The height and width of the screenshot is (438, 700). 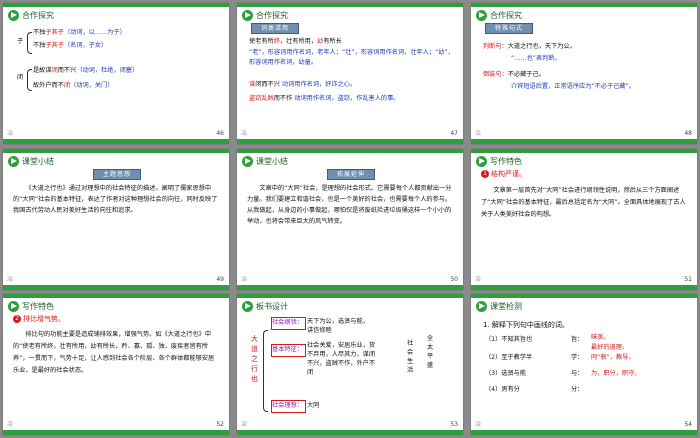 I want to click on quiz-key: 学：, so click(x=577, y=357).